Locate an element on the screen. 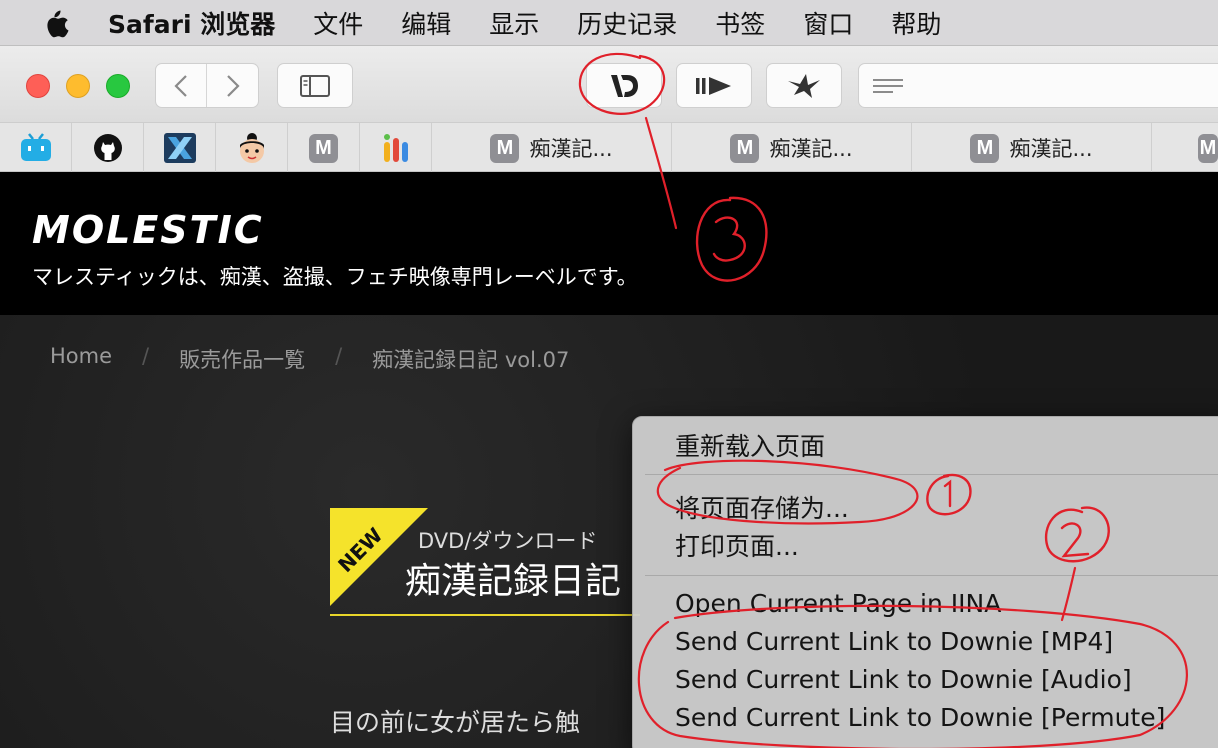  menu-bookmarks: 书签 is located at coordinates (740, 23).